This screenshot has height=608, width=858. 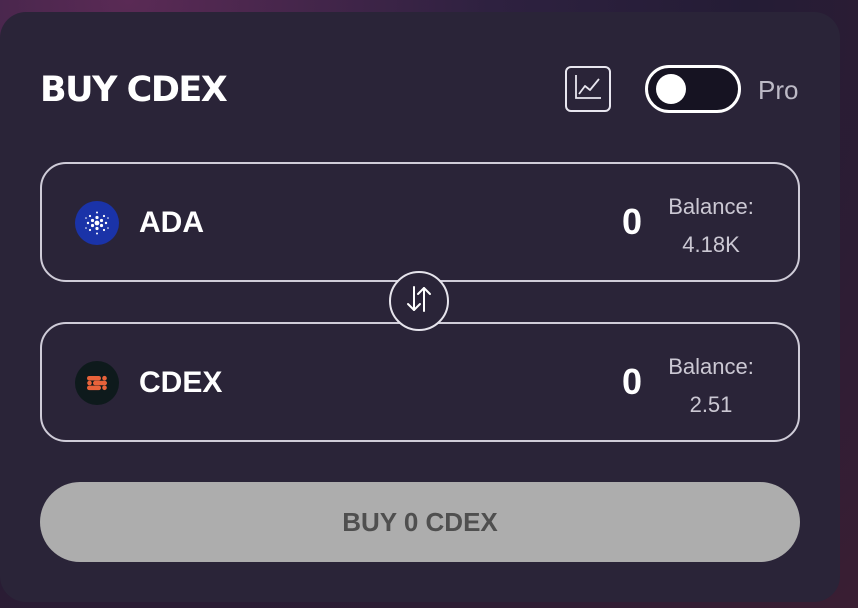 What do you see at coordinates (97, 223) in the screenshot?
I see `cardano-icon` at bounding box center [97, 223].